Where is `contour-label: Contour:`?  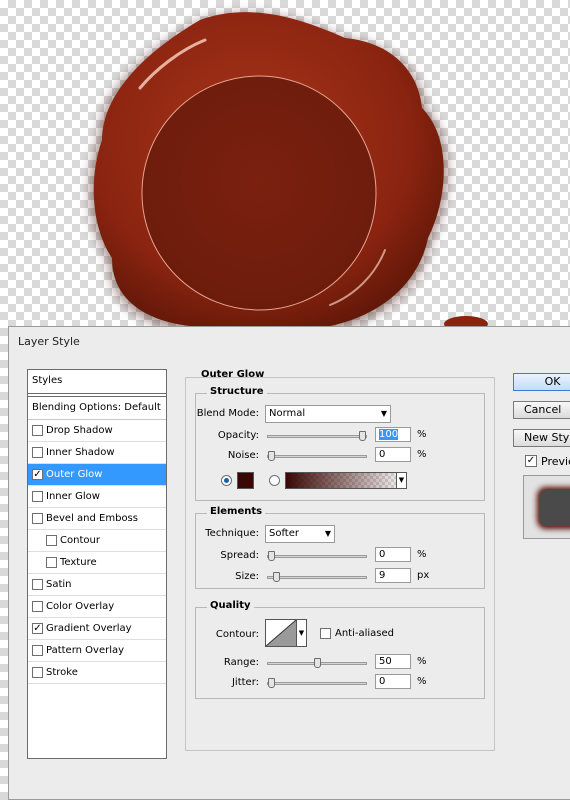 contour-label: Contour: is located at coordinates (237, 634).